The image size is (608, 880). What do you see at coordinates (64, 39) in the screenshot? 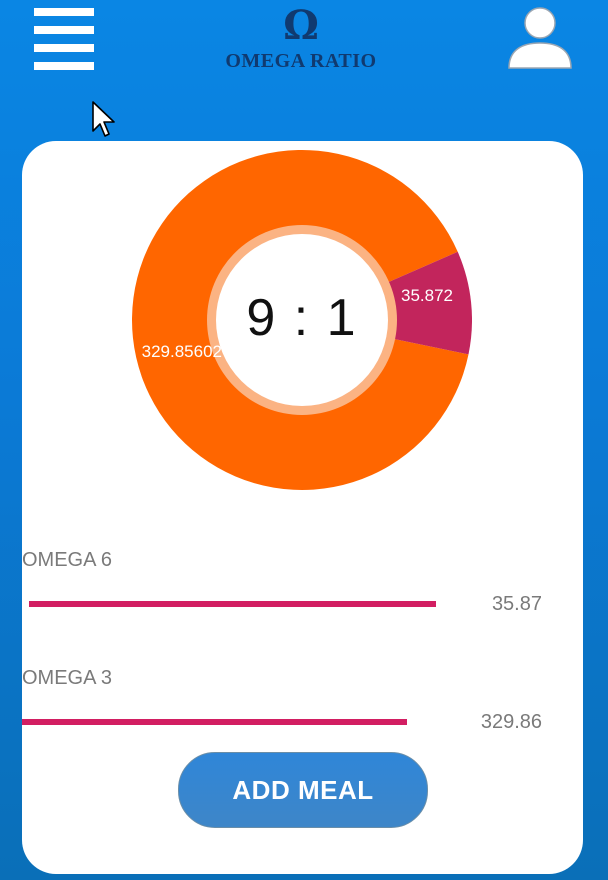
I see `menu-button` at bounding box center [64, 39].